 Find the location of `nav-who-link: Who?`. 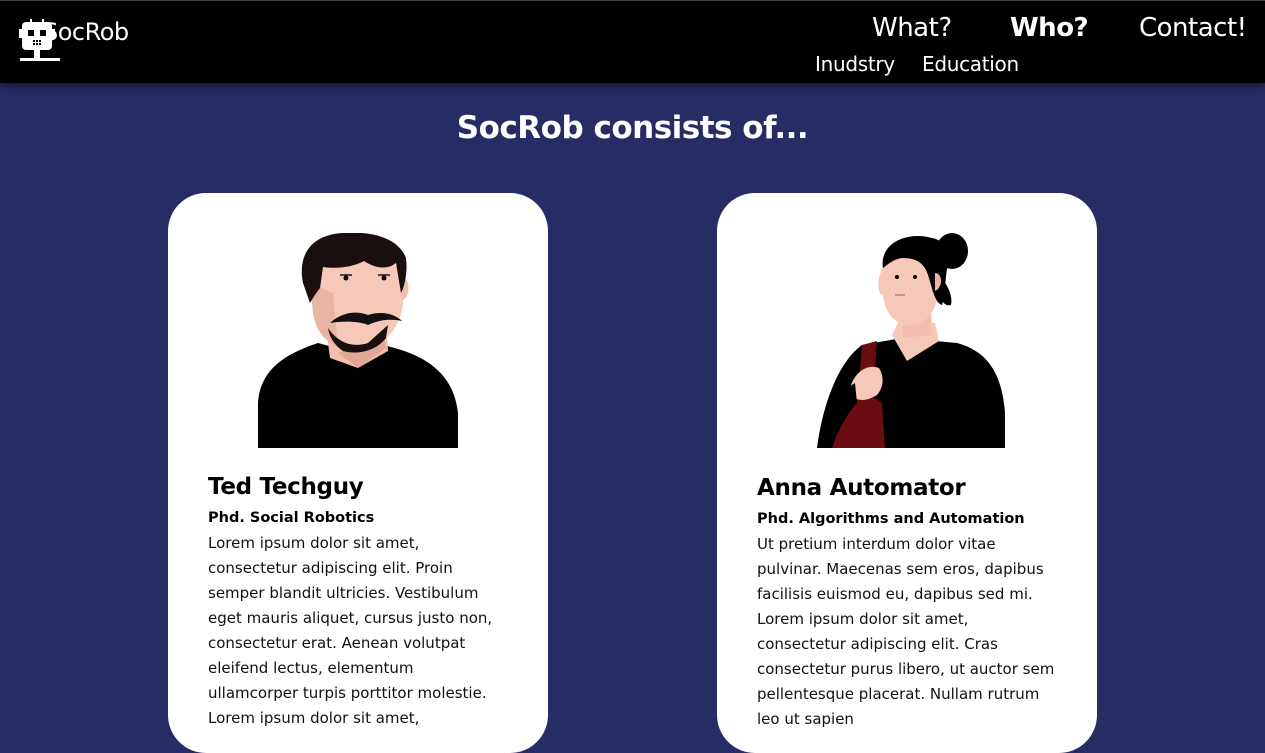

nav-who-link: Who? is located at coordinates (1049, 28).